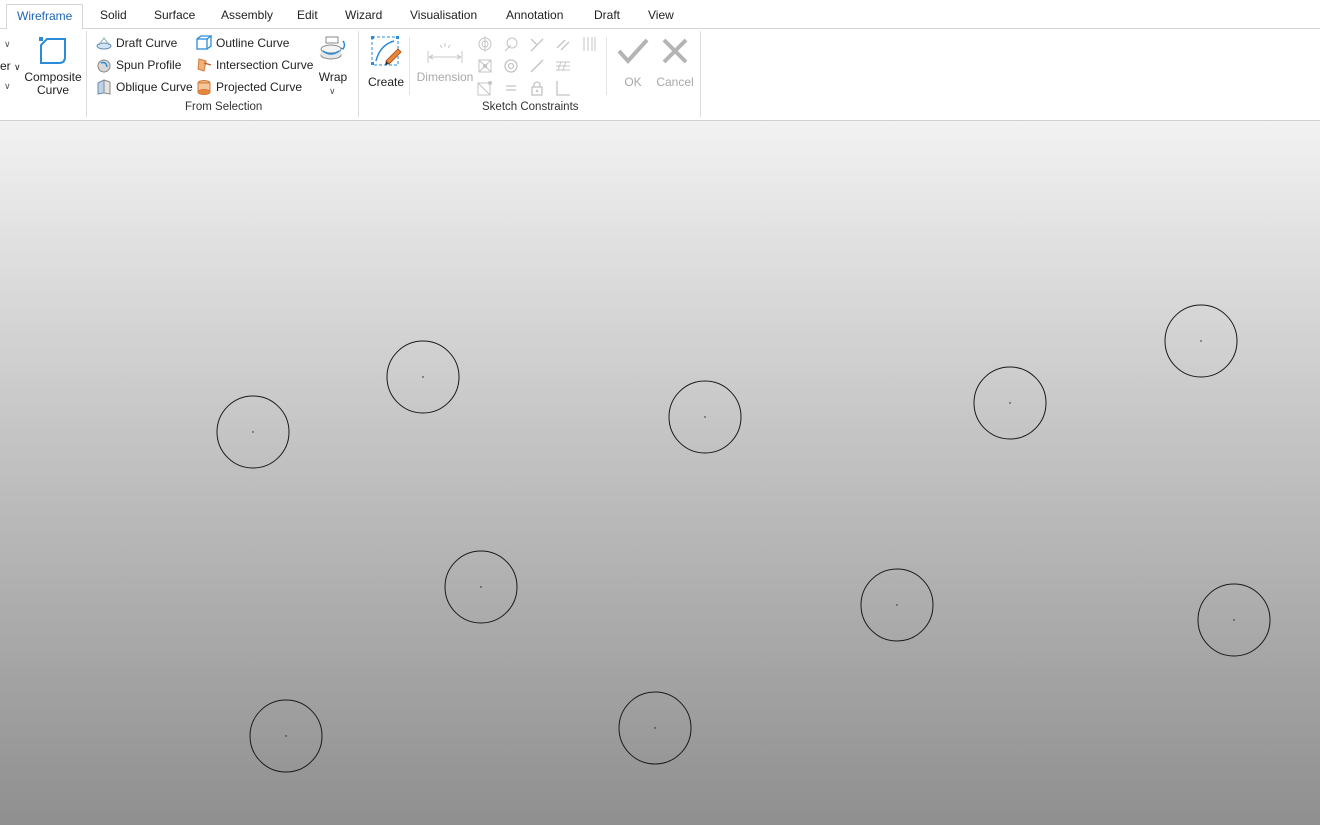  What do you see at coordinates (149, 65) in the screenshot?
I see `spun-profile-label: Spun Profile` at bounding box center [149, 65].